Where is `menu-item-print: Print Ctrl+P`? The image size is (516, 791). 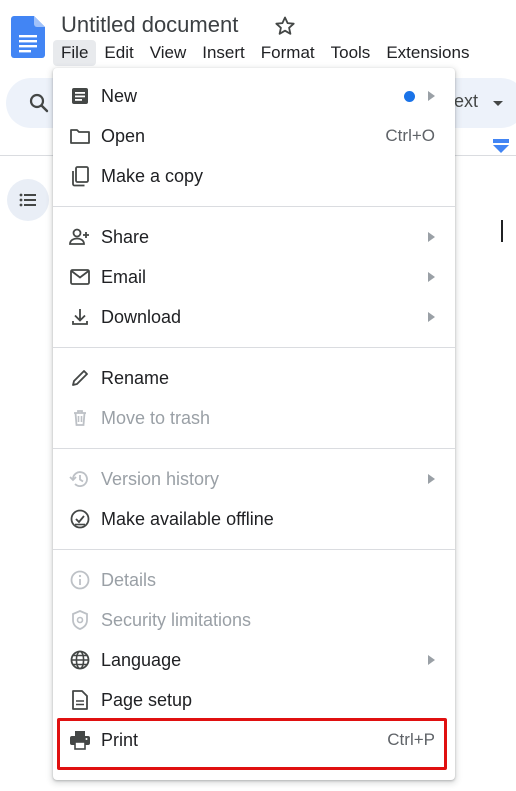
menu-item-print: Print Ctrl+P is located at coordinates (254, 740).